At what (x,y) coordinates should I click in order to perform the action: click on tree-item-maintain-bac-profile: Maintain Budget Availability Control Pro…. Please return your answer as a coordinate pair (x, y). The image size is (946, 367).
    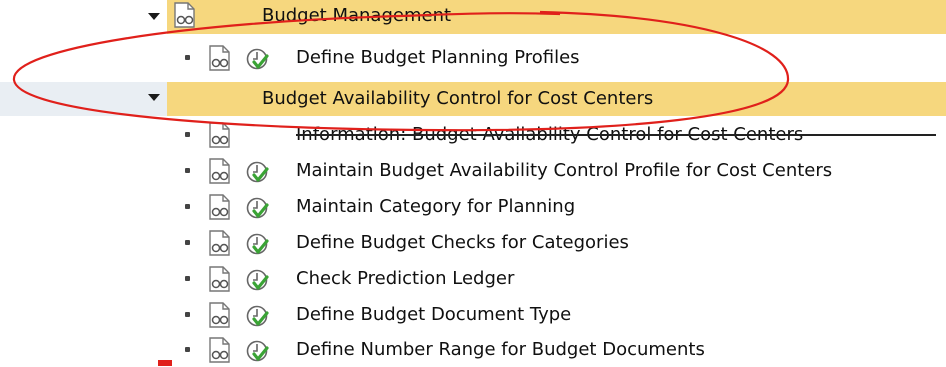
    Looking at the image, I should click on (473, 171).